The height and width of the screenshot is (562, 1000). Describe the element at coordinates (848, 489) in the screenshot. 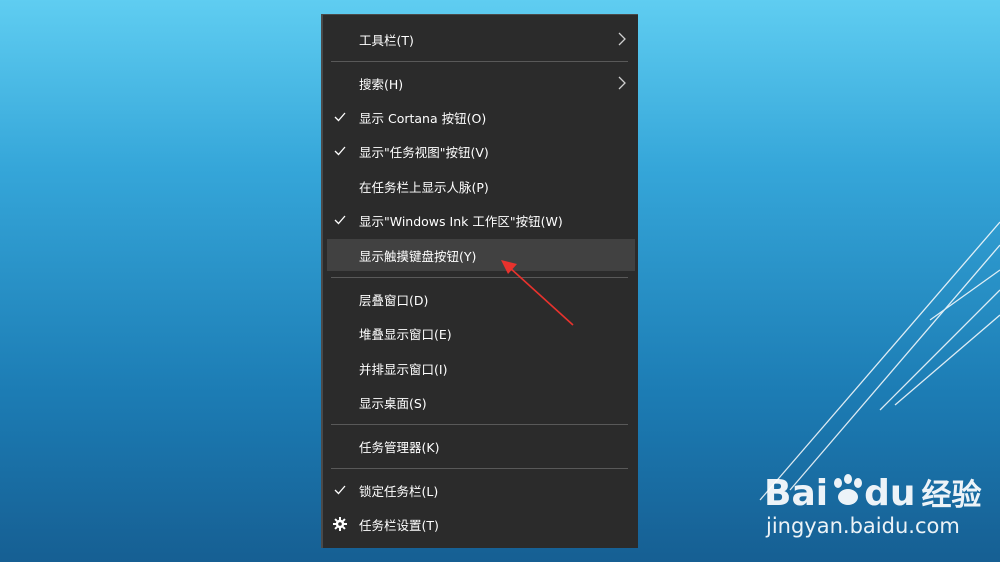

I see `paw-icon` at that location.